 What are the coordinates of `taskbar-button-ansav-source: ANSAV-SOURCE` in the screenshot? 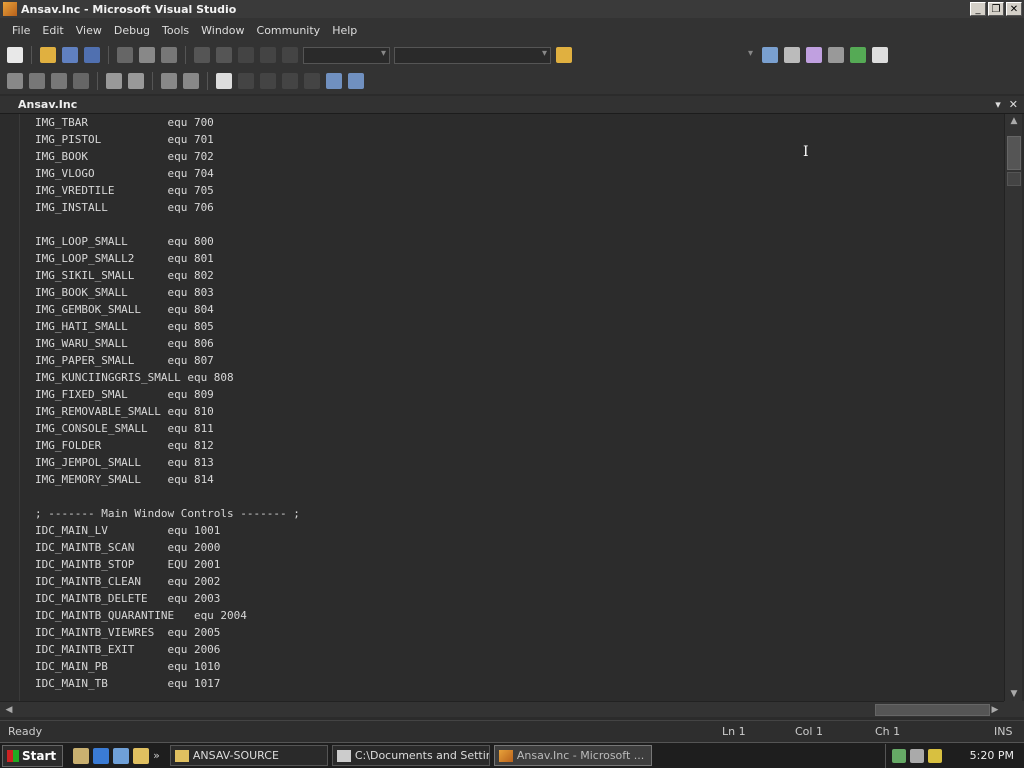 It's located at (248, 755).